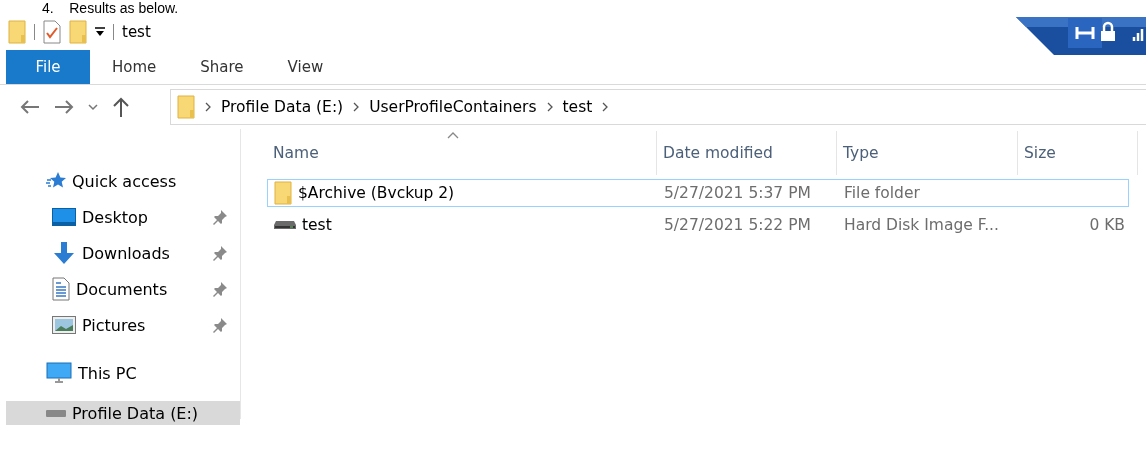  I want to click on type-cell-text: File folder, so click(882, 193).